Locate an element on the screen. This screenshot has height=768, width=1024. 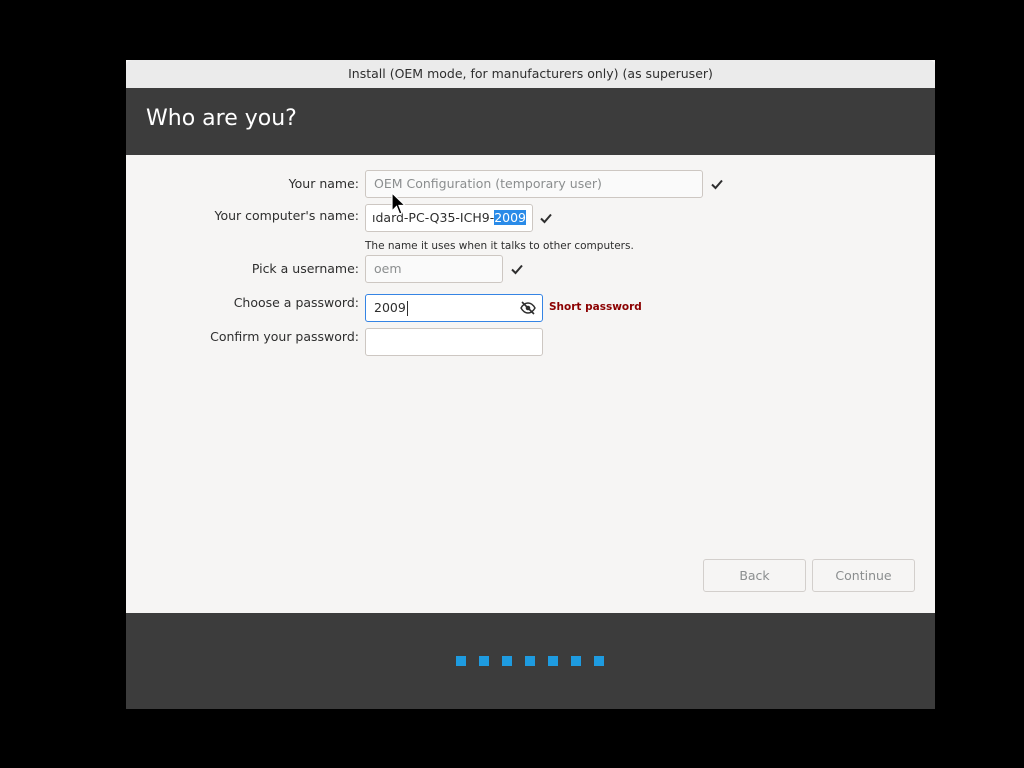
continue-button: Continue is located at coordinates (863, 575).